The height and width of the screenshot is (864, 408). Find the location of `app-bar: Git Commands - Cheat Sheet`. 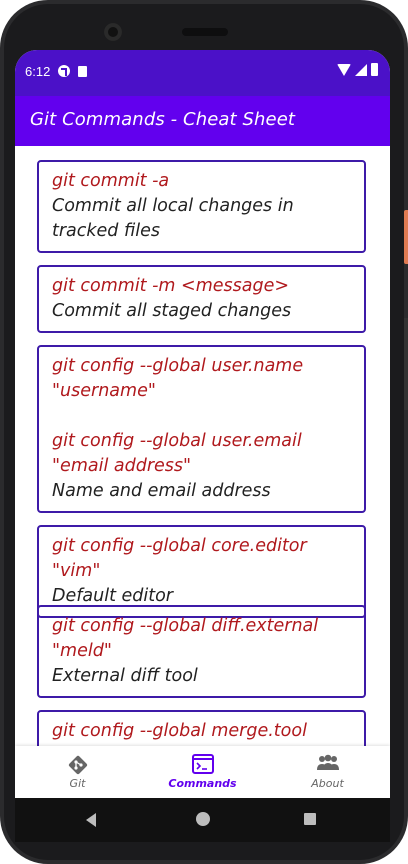

app-bar: Git Commands - Cheat Sheet is located at coordinates (202, 121).